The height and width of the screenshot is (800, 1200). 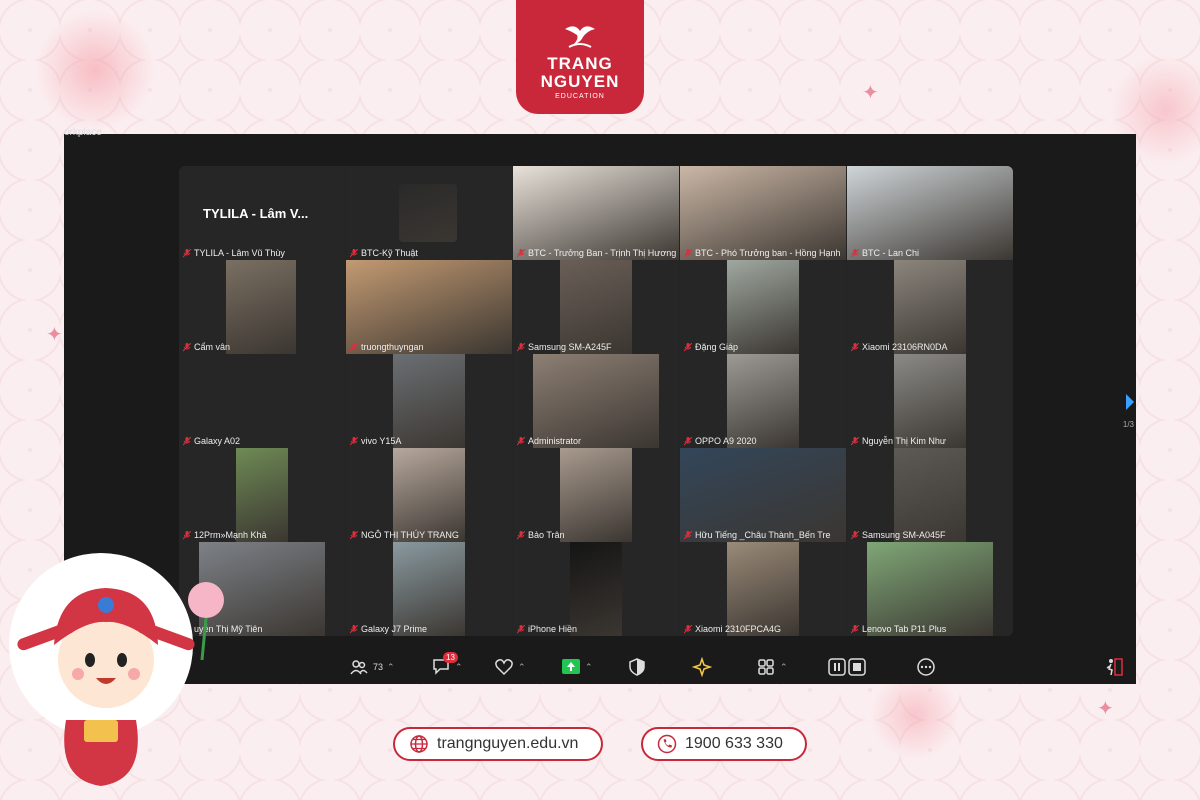 What do you see at coordinates (898, 629) in the screenshot?
I see `participant-name: Lenovo Tab P11 Plus` at bounding box center [898, 629].